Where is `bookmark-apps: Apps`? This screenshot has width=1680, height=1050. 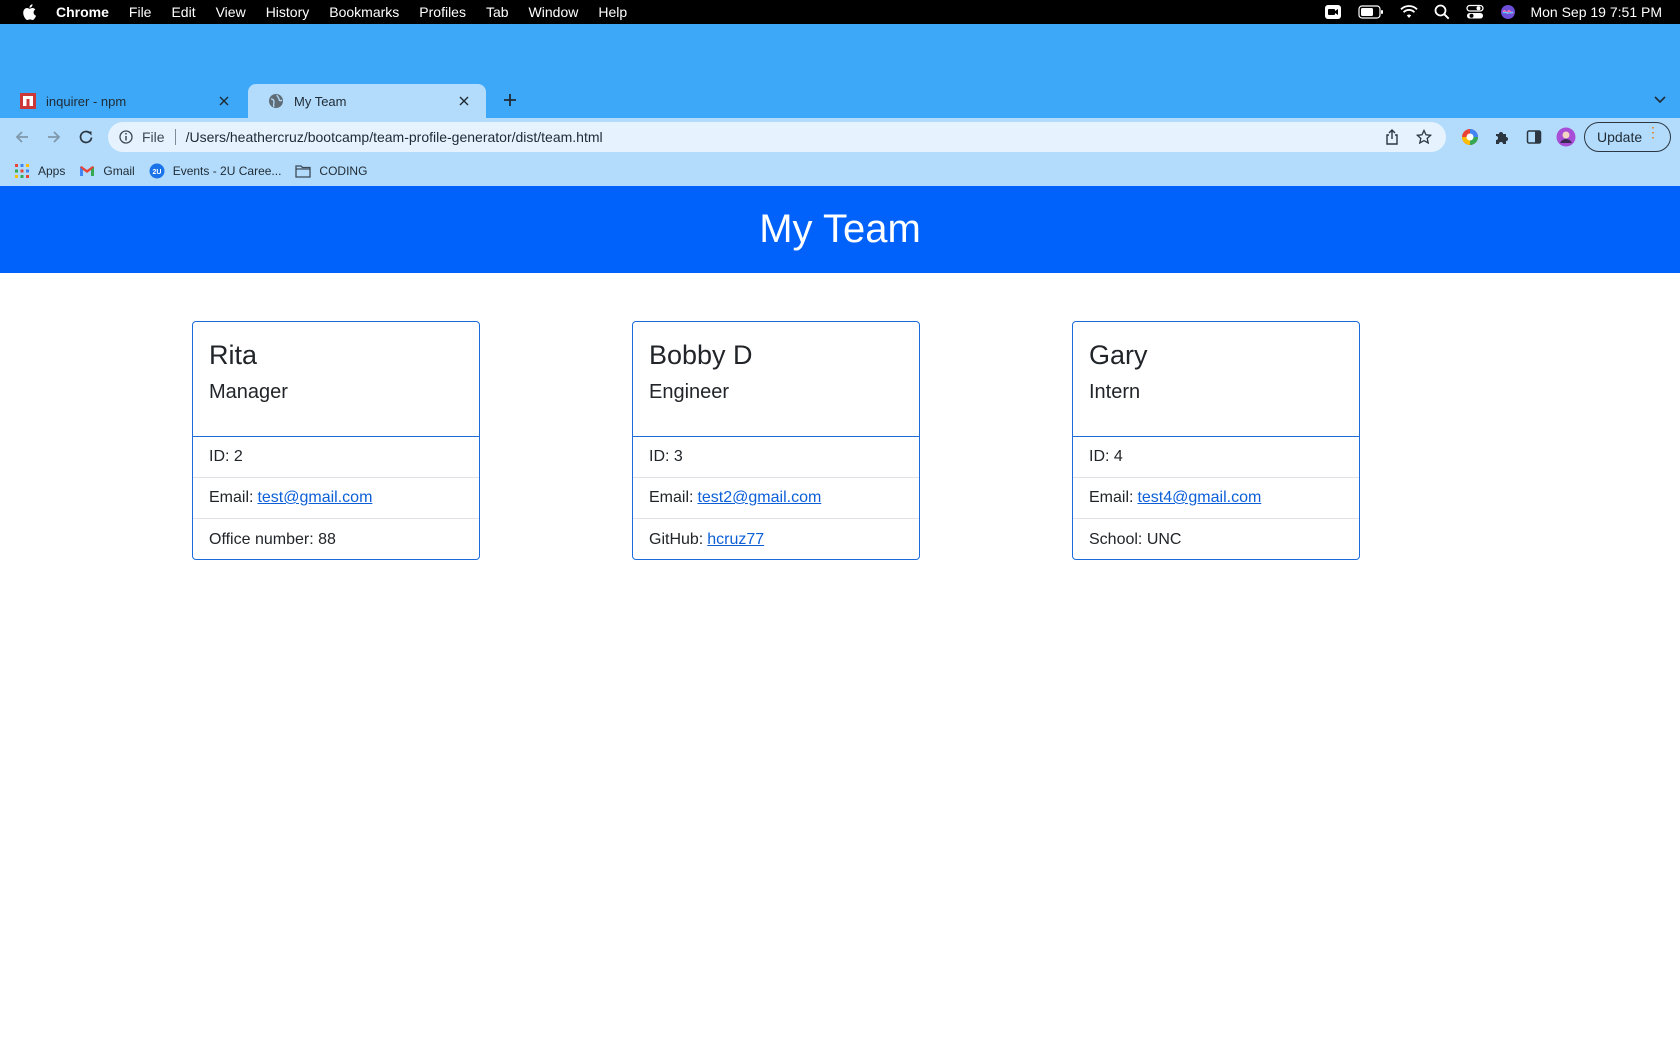
bookmark-apps: Apps is located at coordinates (39, 171).